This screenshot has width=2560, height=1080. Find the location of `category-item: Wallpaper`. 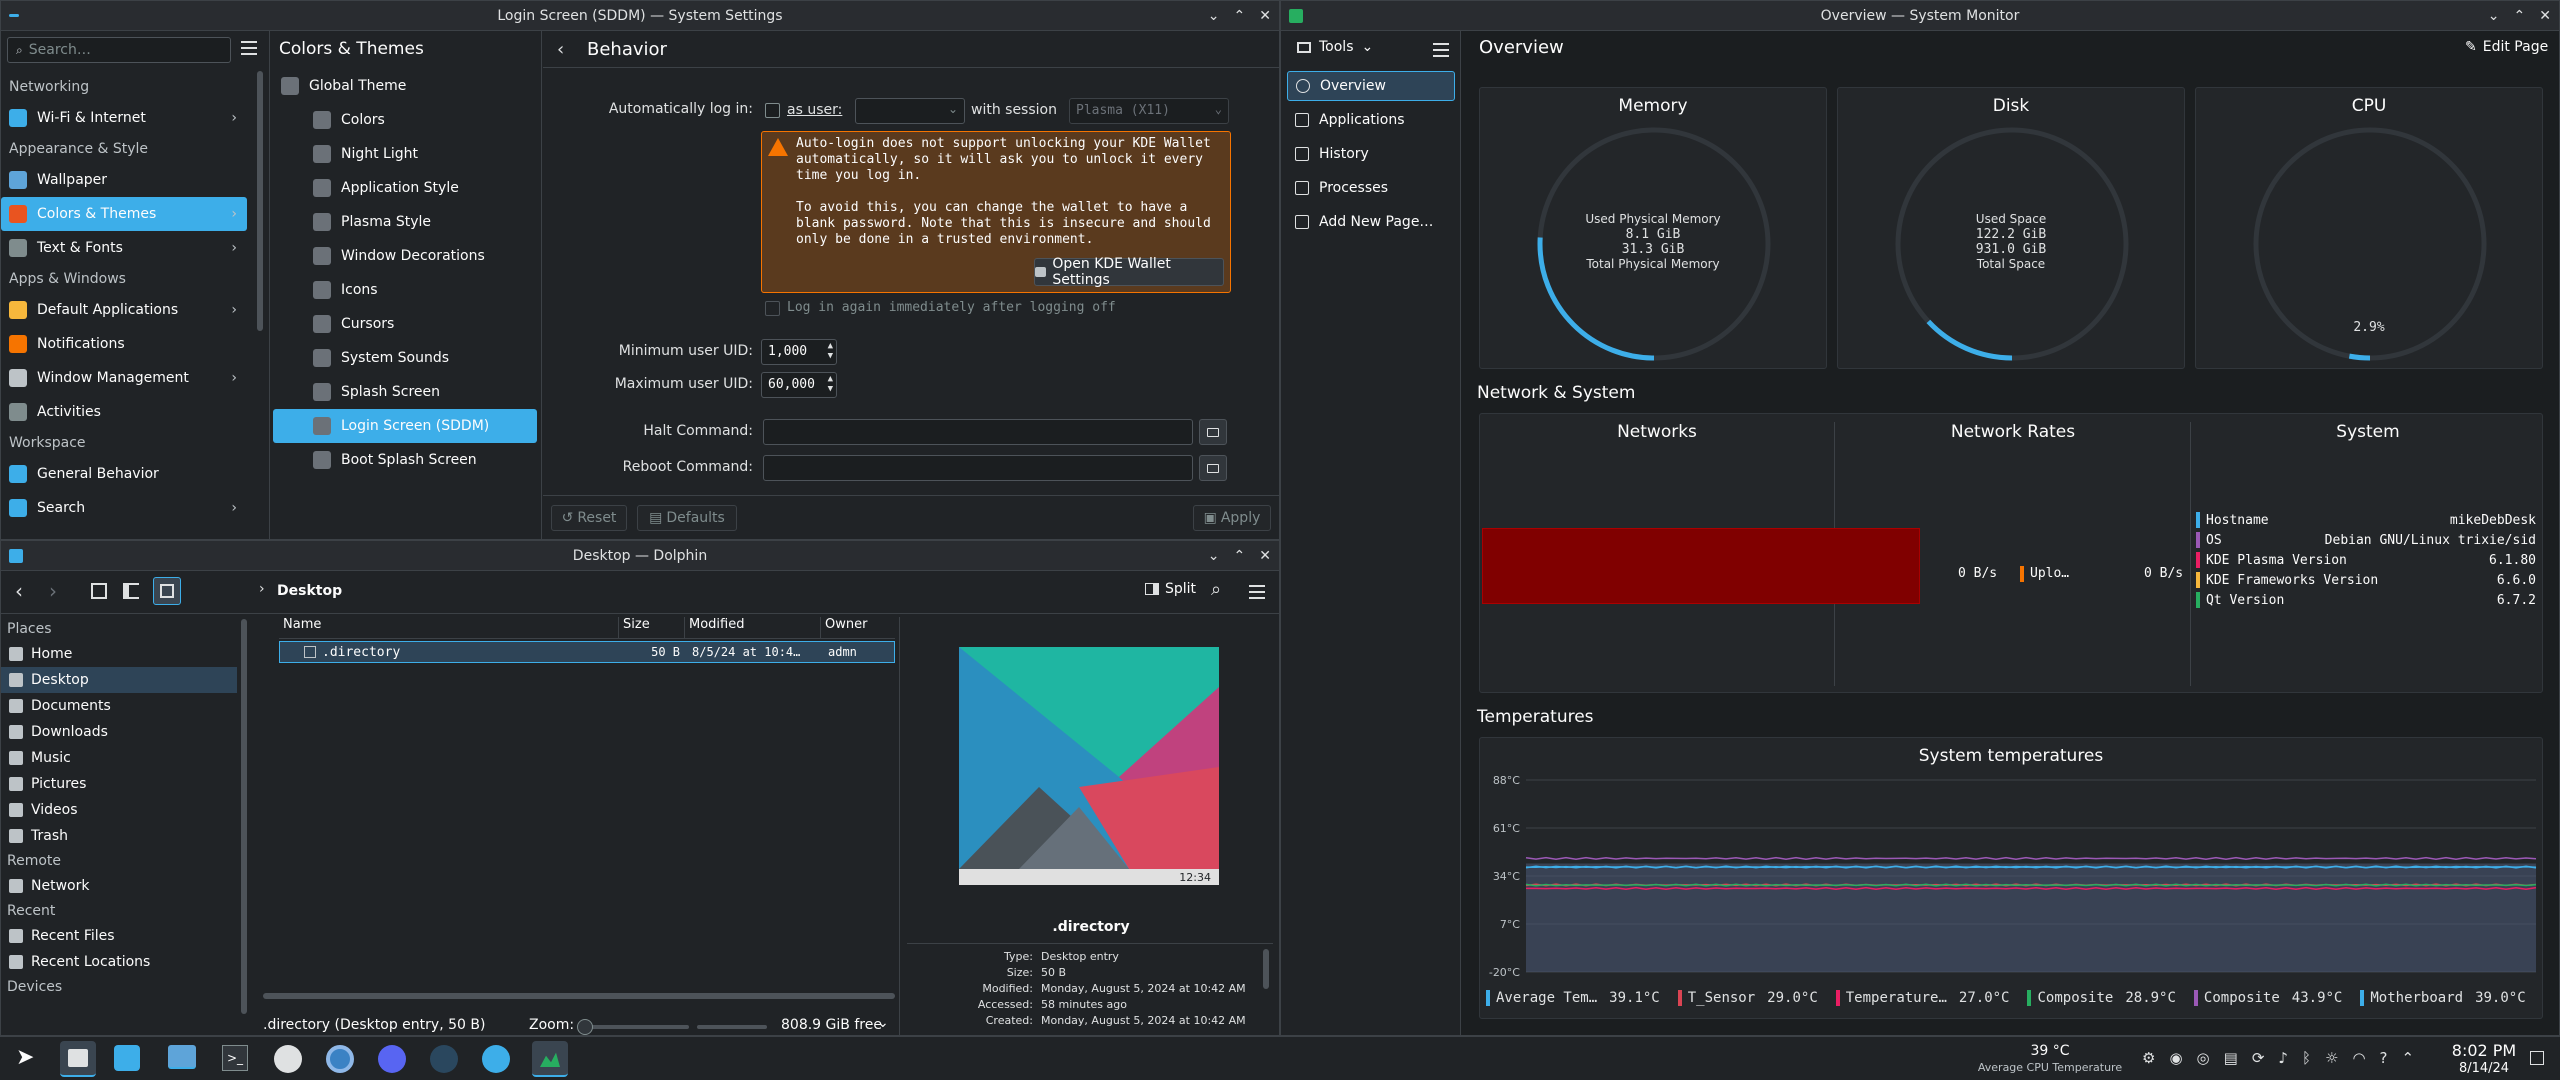

category-item: Wallpaper is located at coordinates (124, 180).